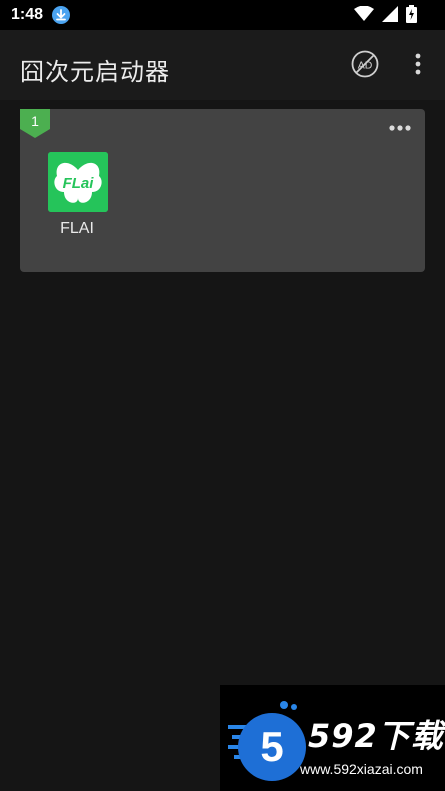 This screenshot has width=445, height=791. What do you see at coordinates (418, 64) in the screenshot?
I see `more-vert-icon` at bounding box center [418, 64].